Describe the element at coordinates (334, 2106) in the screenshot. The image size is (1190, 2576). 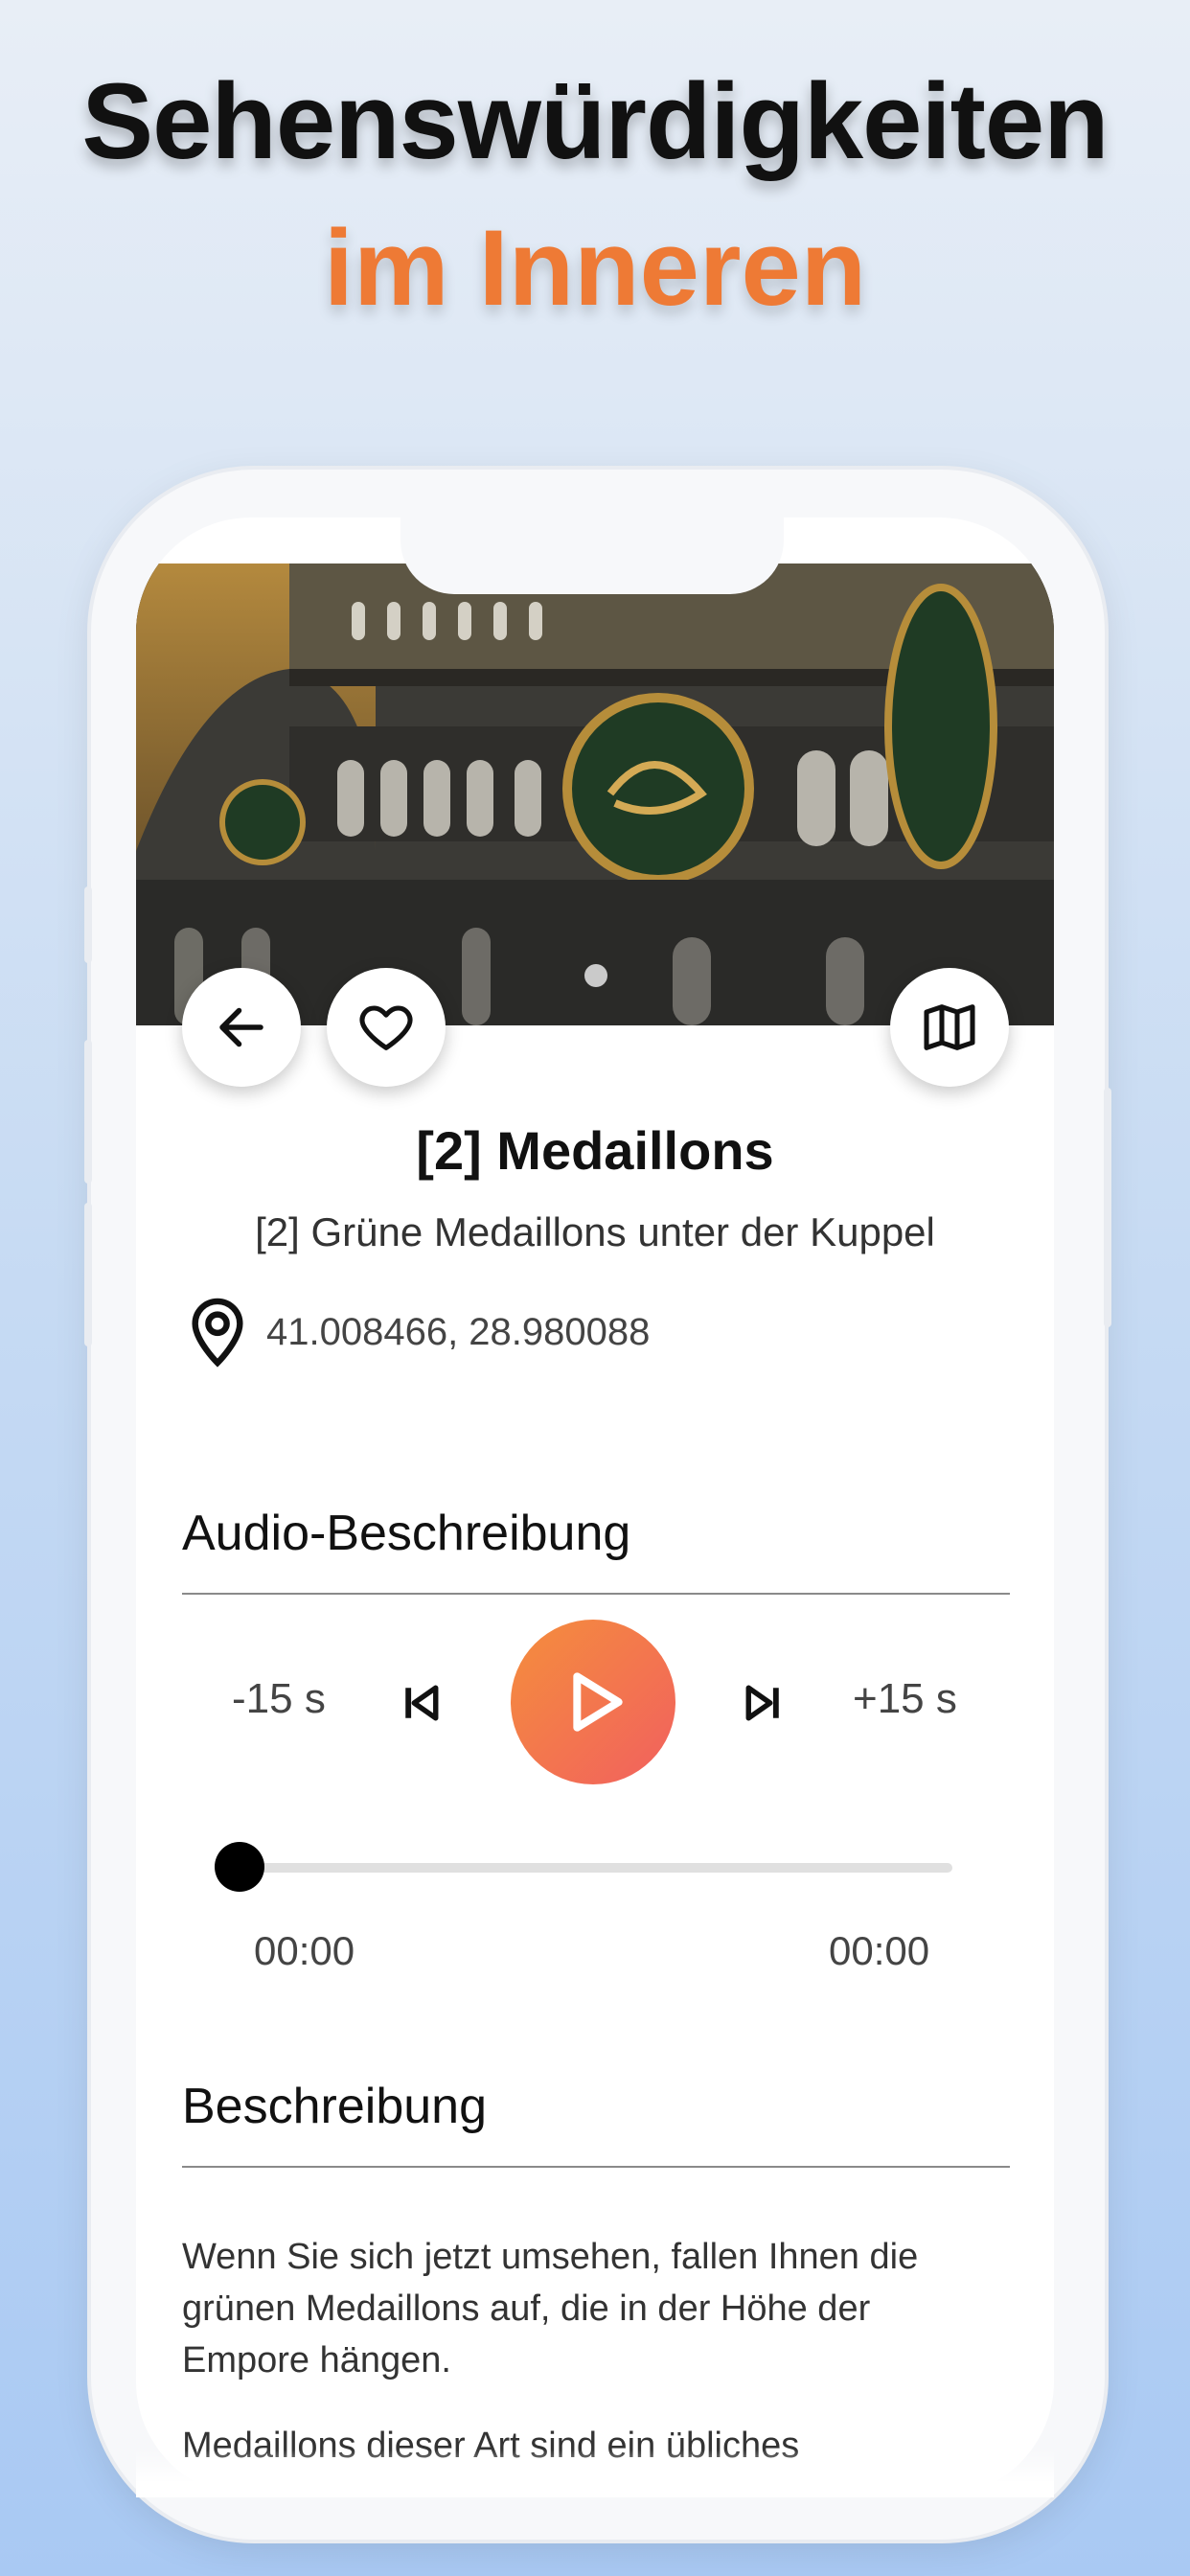
I see `description-section-heading: Beschreibung` at that location.